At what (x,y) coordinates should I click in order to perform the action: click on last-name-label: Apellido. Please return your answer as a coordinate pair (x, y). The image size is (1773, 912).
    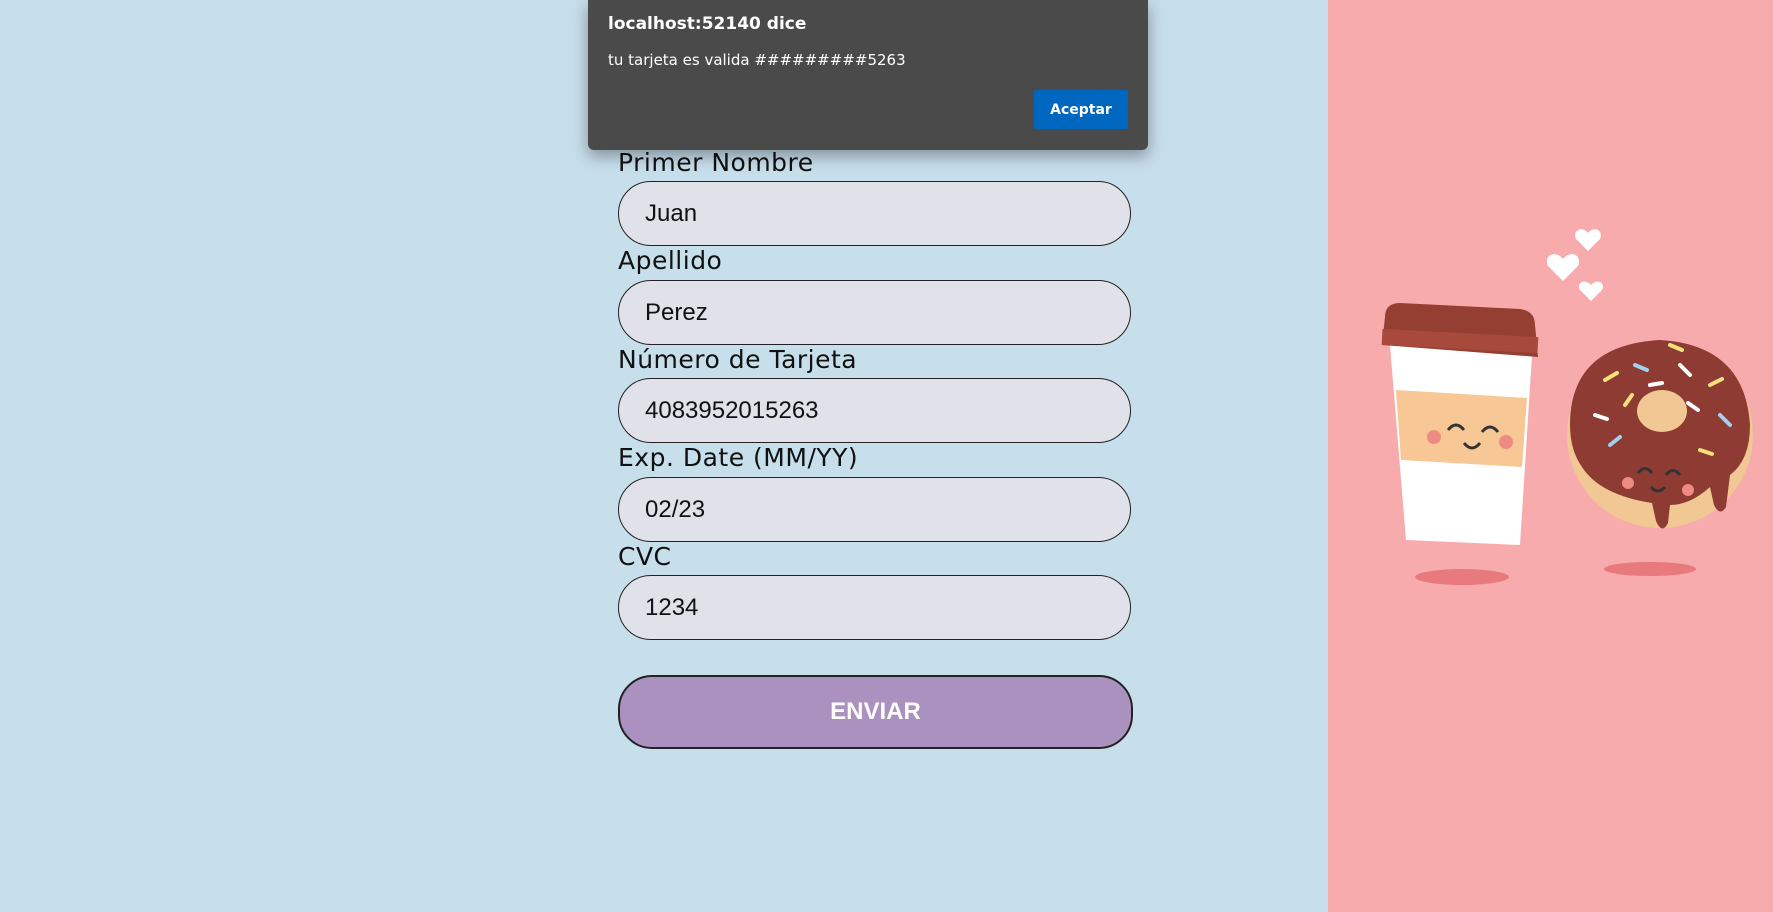
    Looking at the image, I should click on (670, 260).